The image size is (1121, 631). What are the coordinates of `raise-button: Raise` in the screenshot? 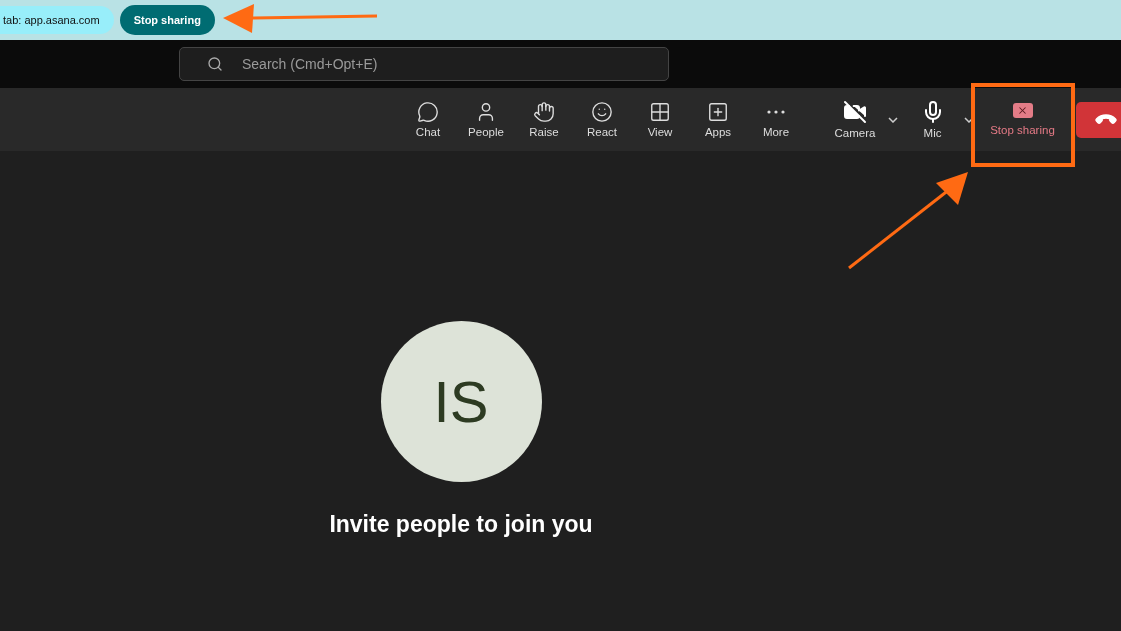 It's located at (544, 119).